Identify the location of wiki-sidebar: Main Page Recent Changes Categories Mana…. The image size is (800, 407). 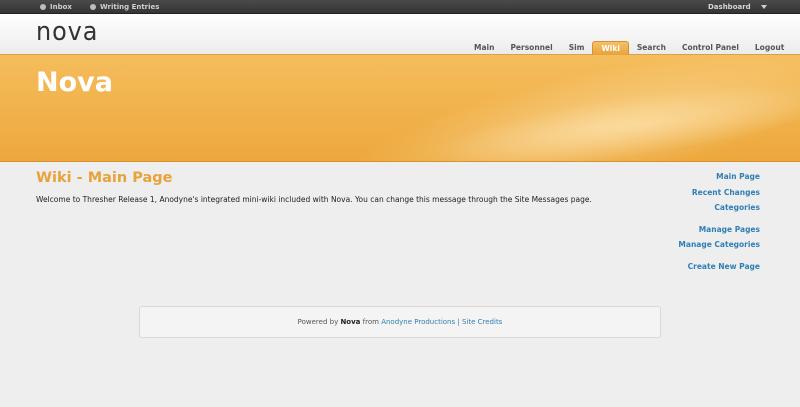
(710, 224).